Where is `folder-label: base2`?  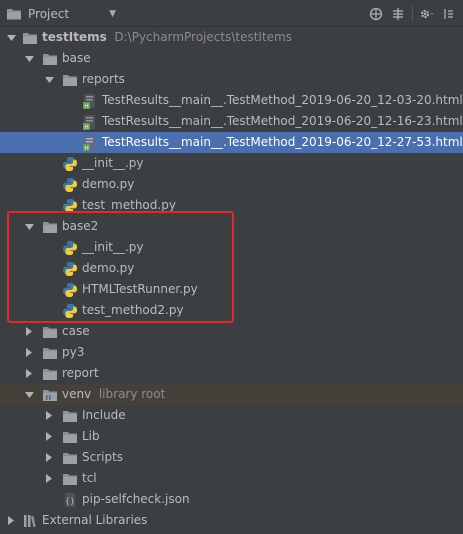
folder-label: base2 is located at coordinates (80, 226).